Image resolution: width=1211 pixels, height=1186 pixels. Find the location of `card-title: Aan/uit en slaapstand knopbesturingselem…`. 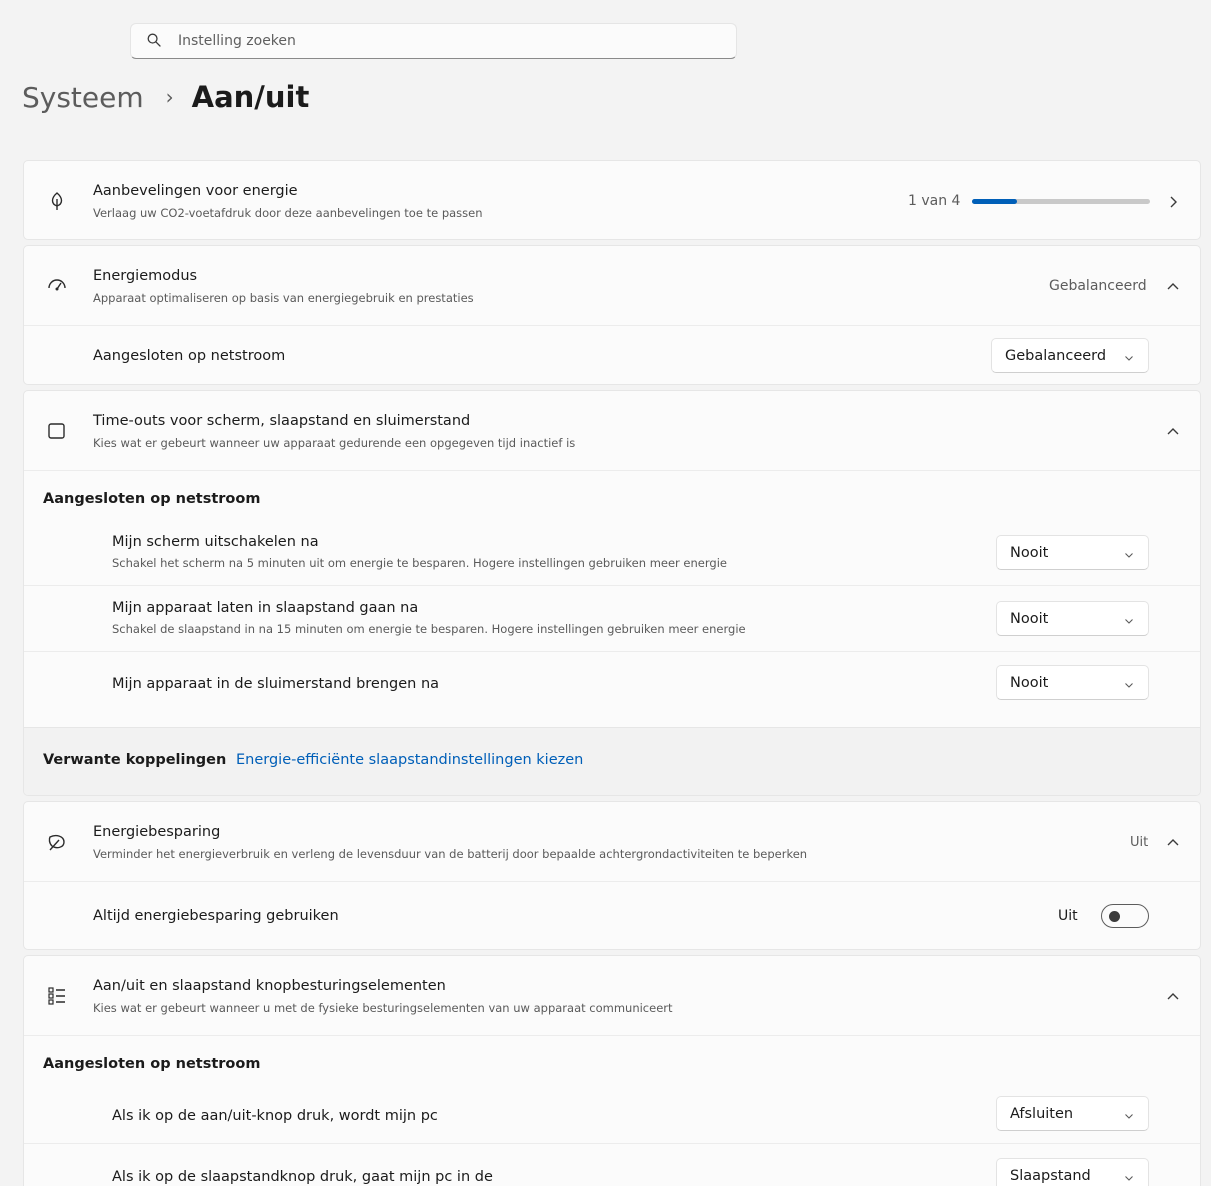

card-title: Aan/uit en slaapstand knopbesturingselem… is located at coordinates (269, 986).